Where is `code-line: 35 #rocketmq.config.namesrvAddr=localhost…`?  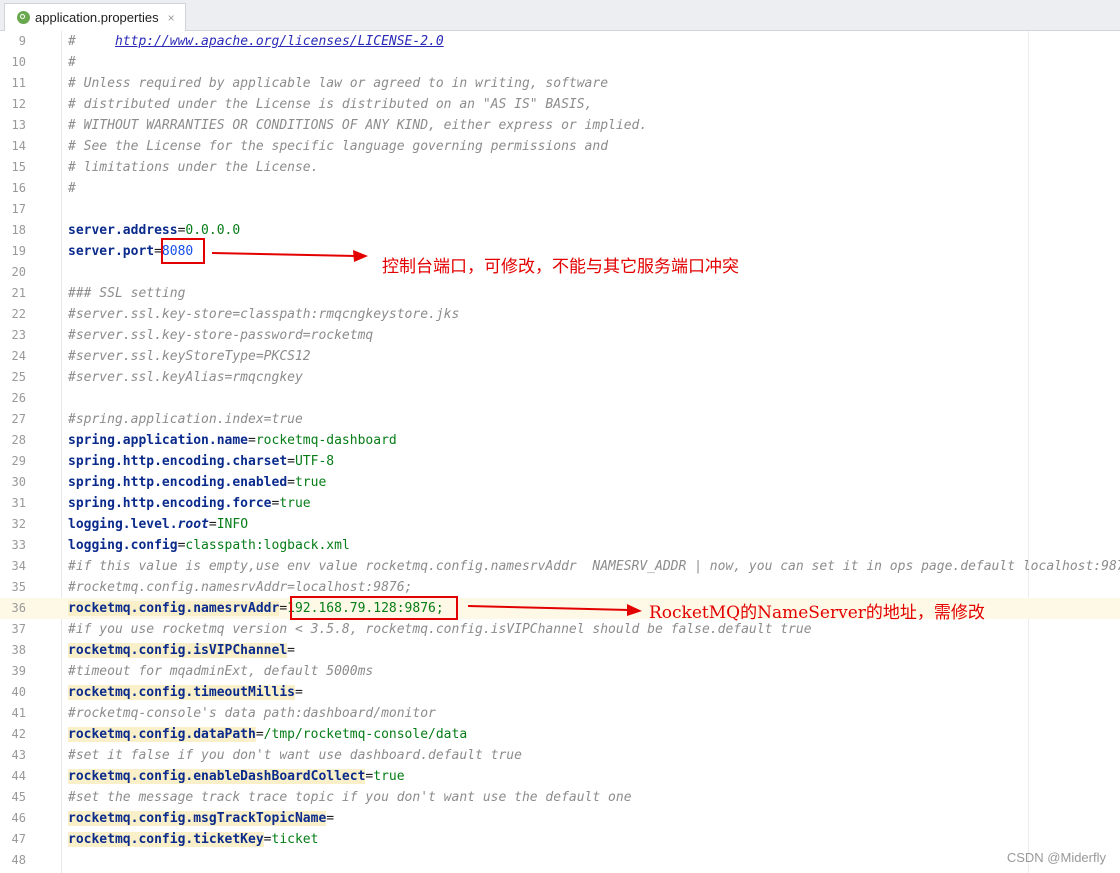
code-line: 35 #rocketmq.config.namesrvAddr=localhost… is located at coordinates (560, 587).